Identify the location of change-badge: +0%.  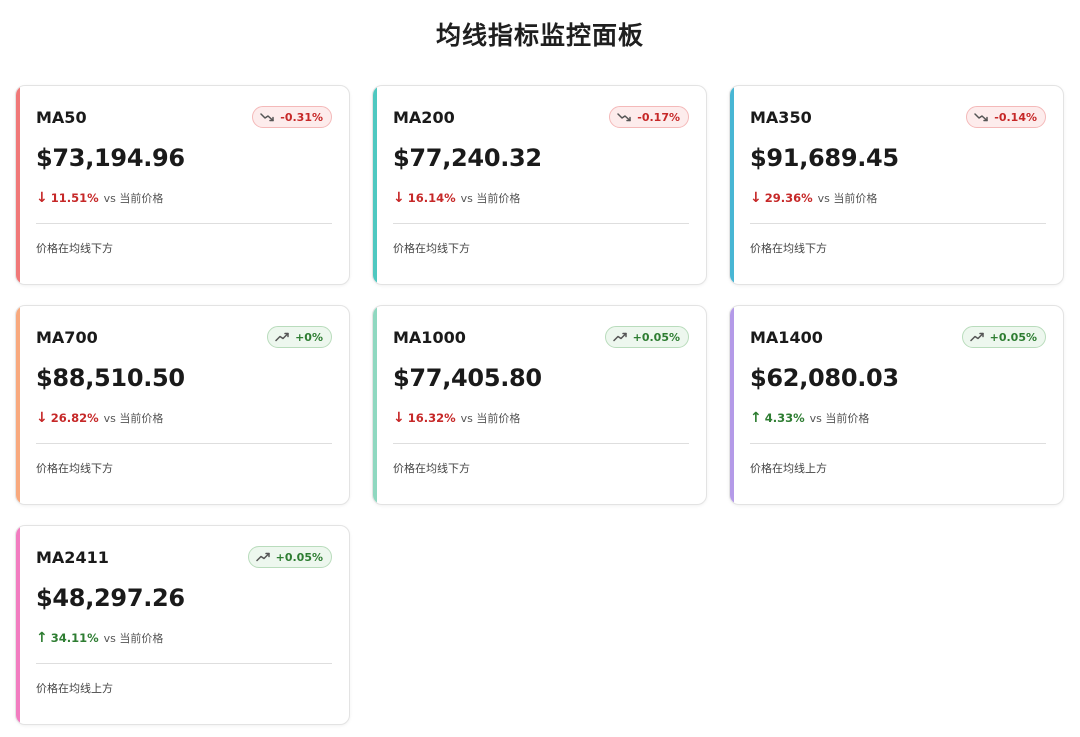
(299, 337).